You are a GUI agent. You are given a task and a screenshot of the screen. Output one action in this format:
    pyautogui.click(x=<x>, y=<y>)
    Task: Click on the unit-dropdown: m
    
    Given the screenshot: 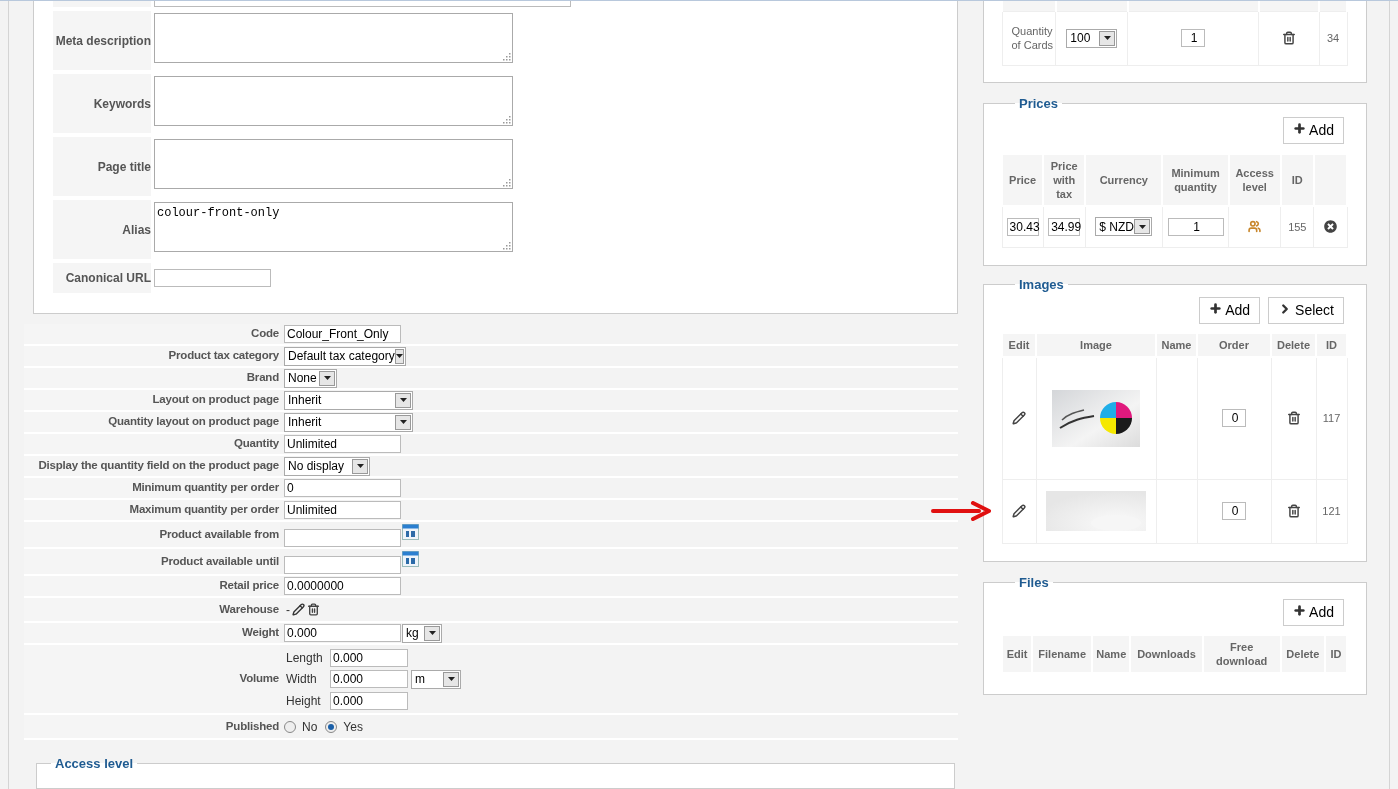 What is the action you would take?
    pyautogui.click(x=436, y=679)
    